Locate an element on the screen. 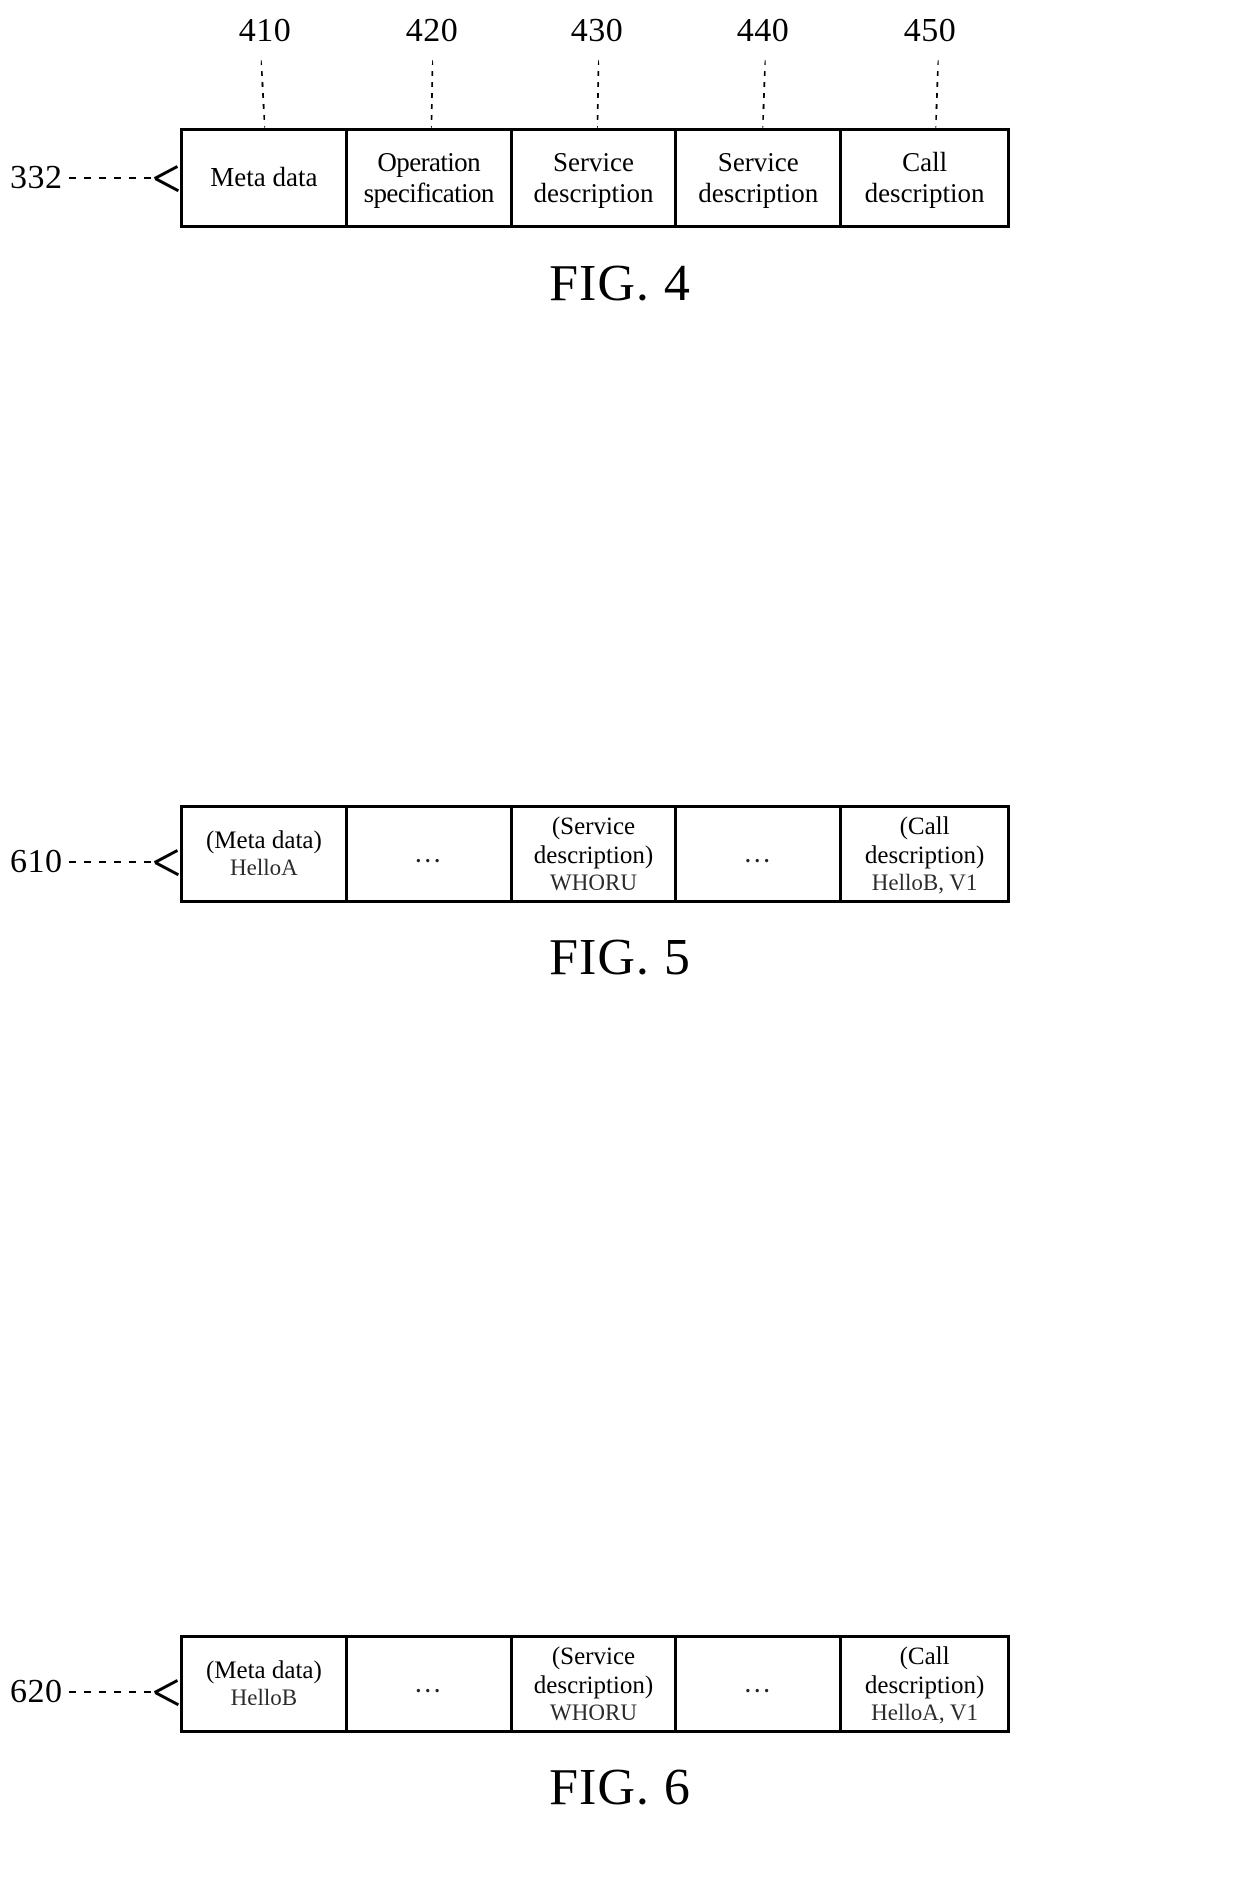 The width and height of the screenshot is (1240, 1895). figure-4-cell-service-description-2: Service description is located at coordinates (760, 178).